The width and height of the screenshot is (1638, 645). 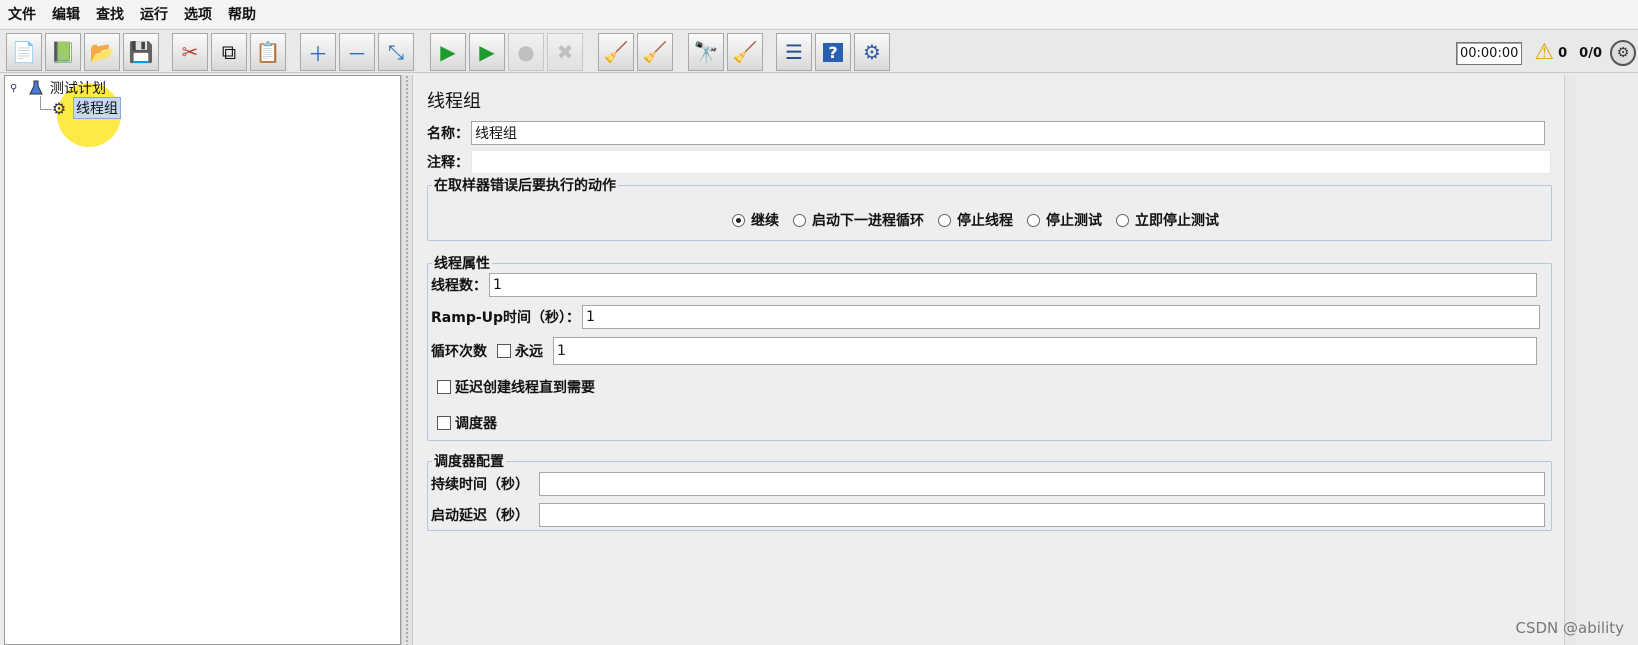 I want to click on menu-help: 帮助, so click(x=242, y=14).